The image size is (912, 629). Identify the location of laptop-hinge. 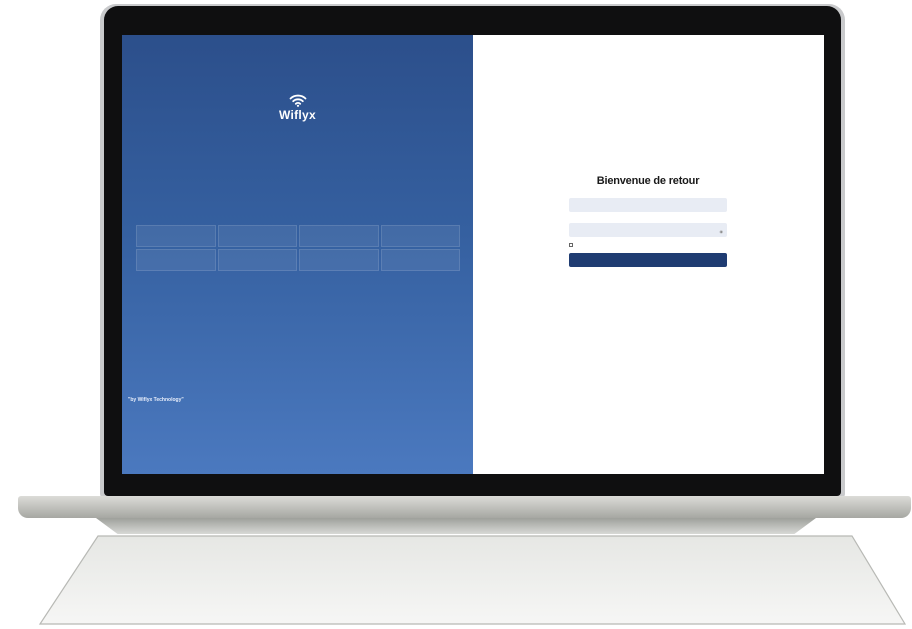
(464, 507).